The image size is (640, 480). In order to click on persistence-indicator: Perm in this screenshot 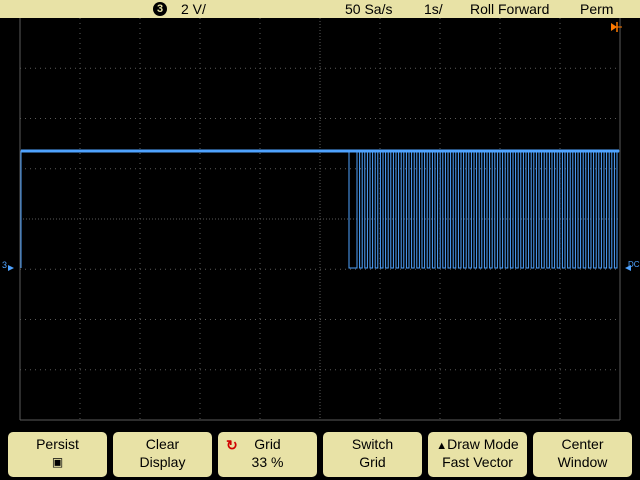, I will do `click(597, 9)`.